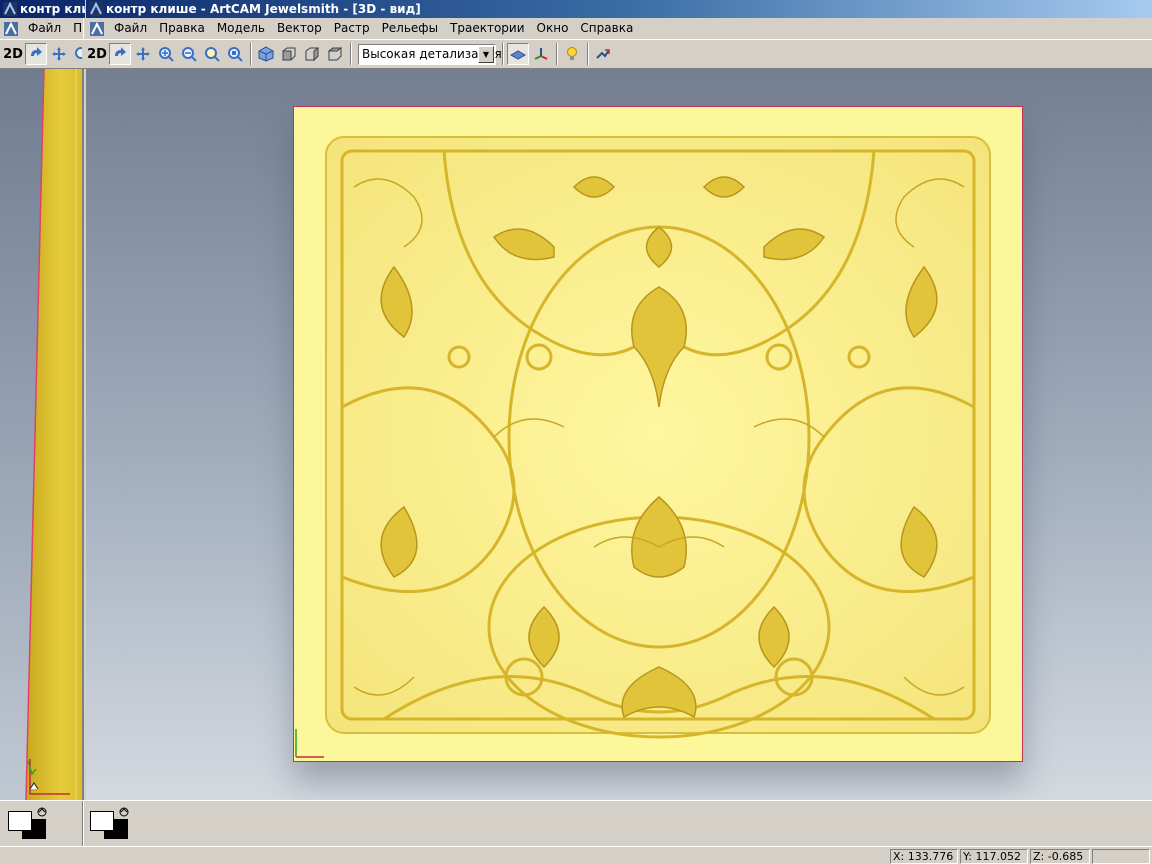 This screenshot has width=1152, height=864. What do you see at coordinates (924, 856) in the screenshot?
I see `status-x-coordinate: X: 133.776` at bounding box center [924, 856].